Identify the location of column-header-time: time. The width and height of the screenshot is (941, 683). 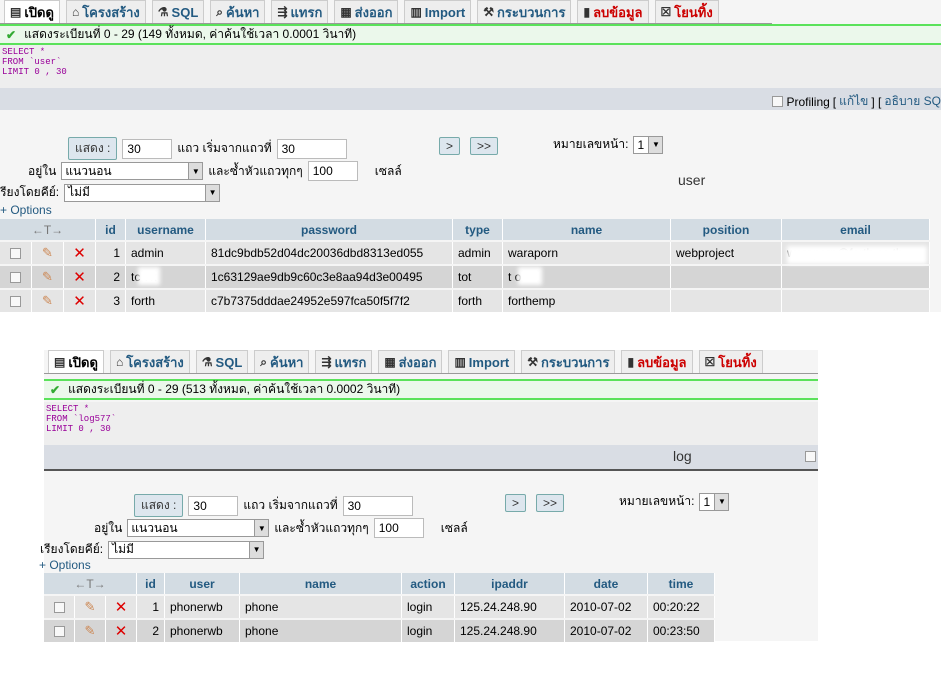
(681, 583).